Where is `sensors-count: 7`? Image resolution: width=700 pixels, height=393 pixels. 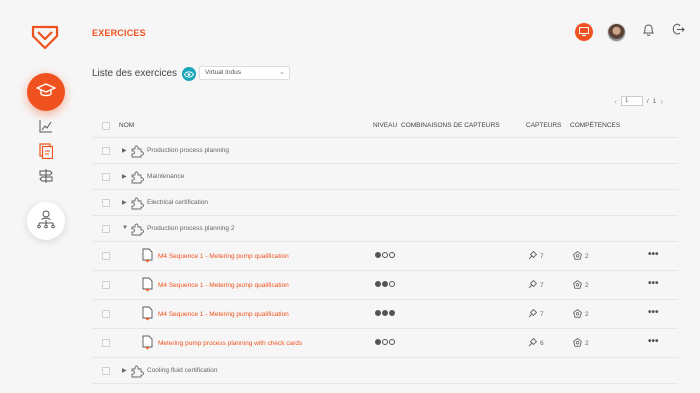 sensors-count: 7 is located at coordinates (536, 256).